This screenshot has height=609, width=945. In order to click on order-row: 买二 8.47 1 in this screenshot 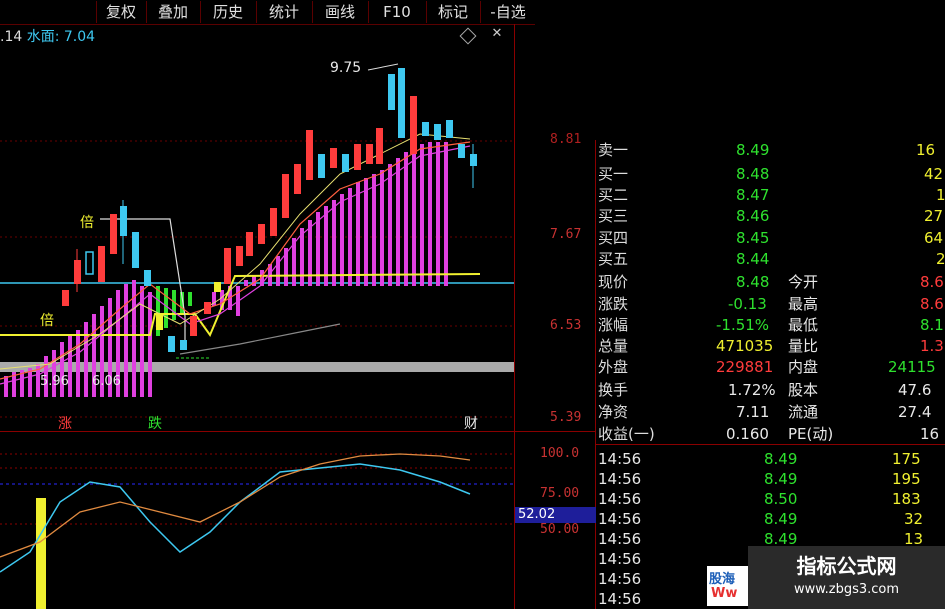, I will do `click(771, 195)`.